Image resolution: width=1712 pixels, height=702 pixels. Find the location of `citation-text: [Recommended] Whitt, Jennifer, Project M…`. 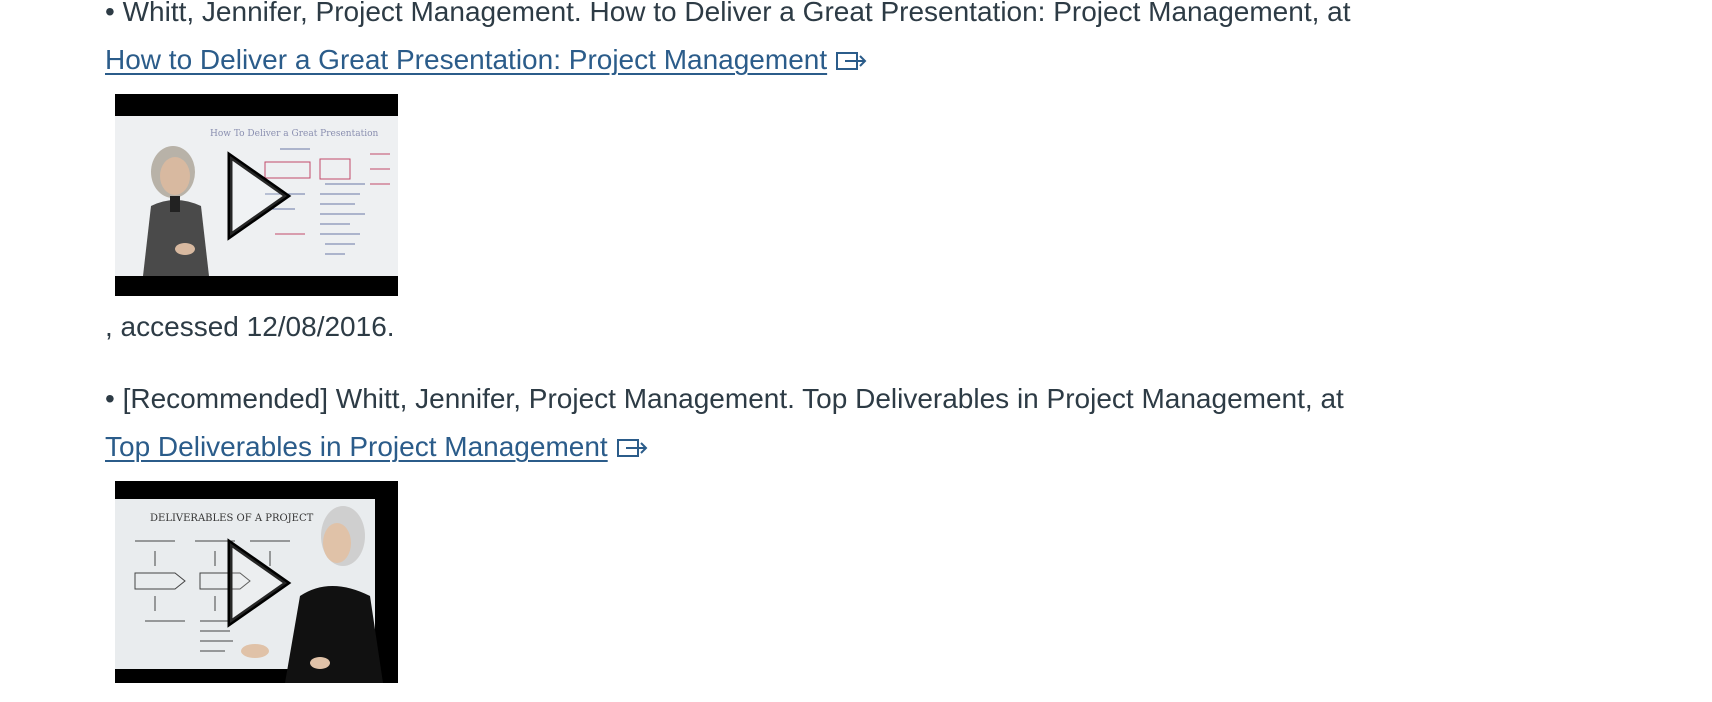

citation-text: [Recommended] Whitt, Jennifer, Project M… is located at coordinates (733, 398).